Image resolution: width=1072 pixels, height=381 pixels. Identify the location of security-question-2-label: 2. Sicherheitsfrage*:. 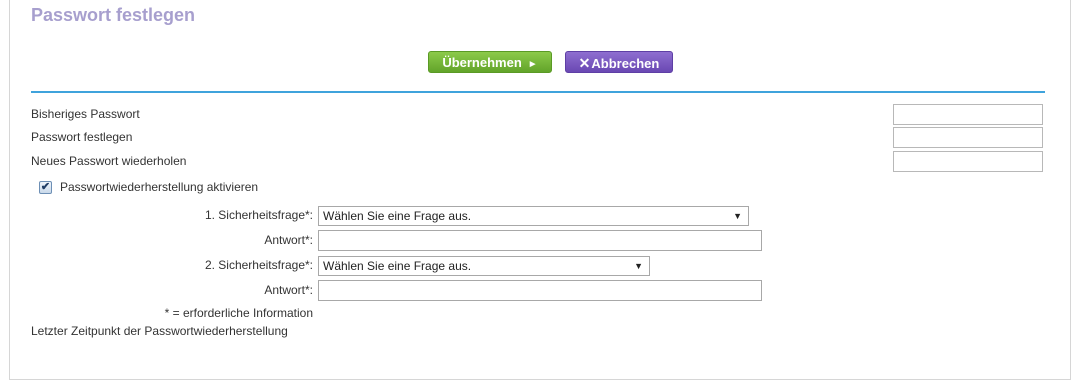
(258, 265).